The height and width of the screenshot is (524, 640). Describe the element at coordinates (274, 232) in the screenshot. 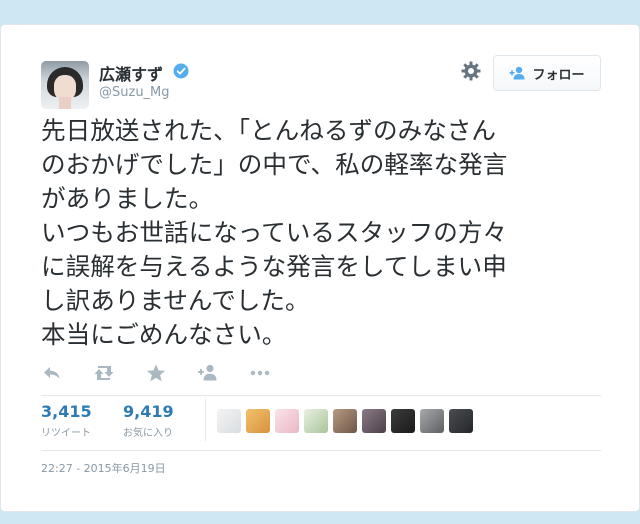

I see `tweet-line: いつもお世話になっているスタッフの方々` at that location.